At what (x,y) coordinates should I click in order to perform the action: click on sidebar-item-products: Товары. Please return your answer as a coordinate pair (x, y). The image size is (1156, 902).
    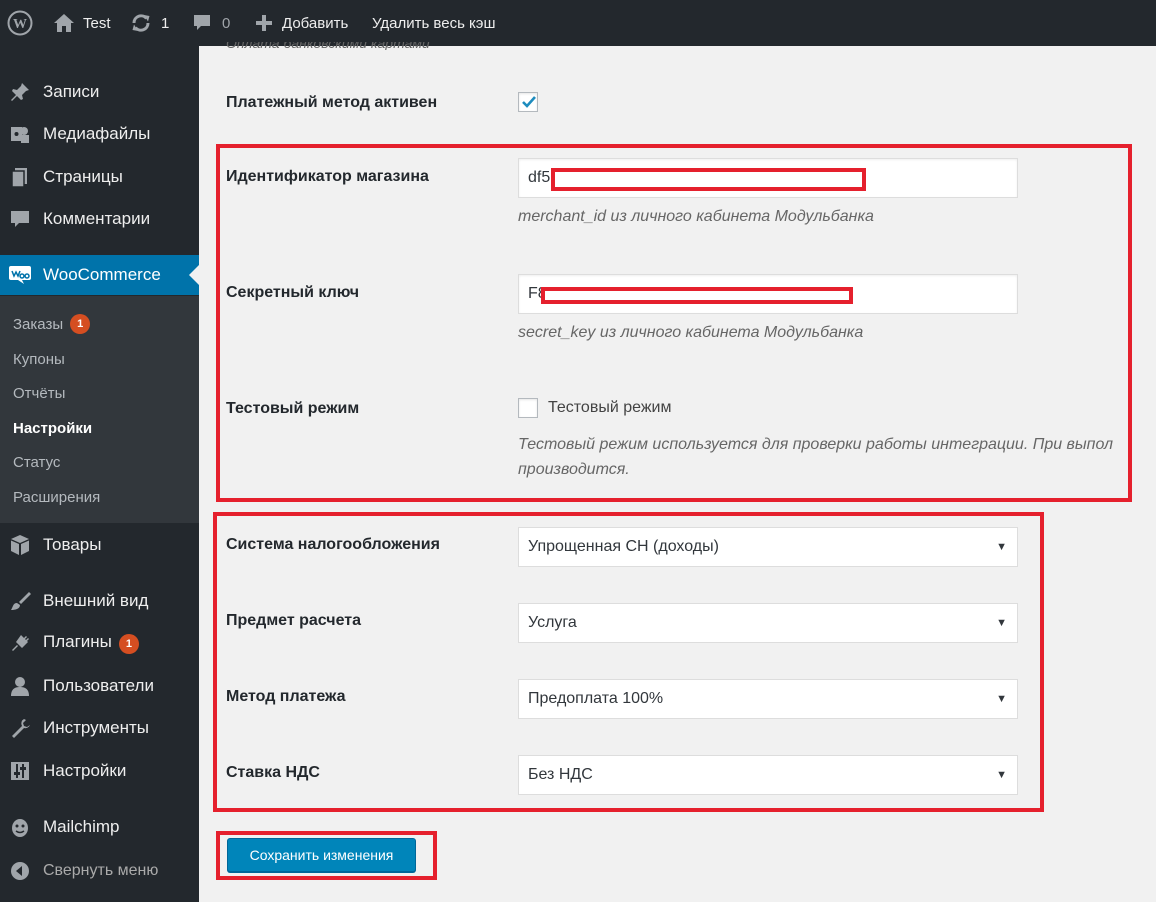
    Looking at the image, I should click on (99, 545).